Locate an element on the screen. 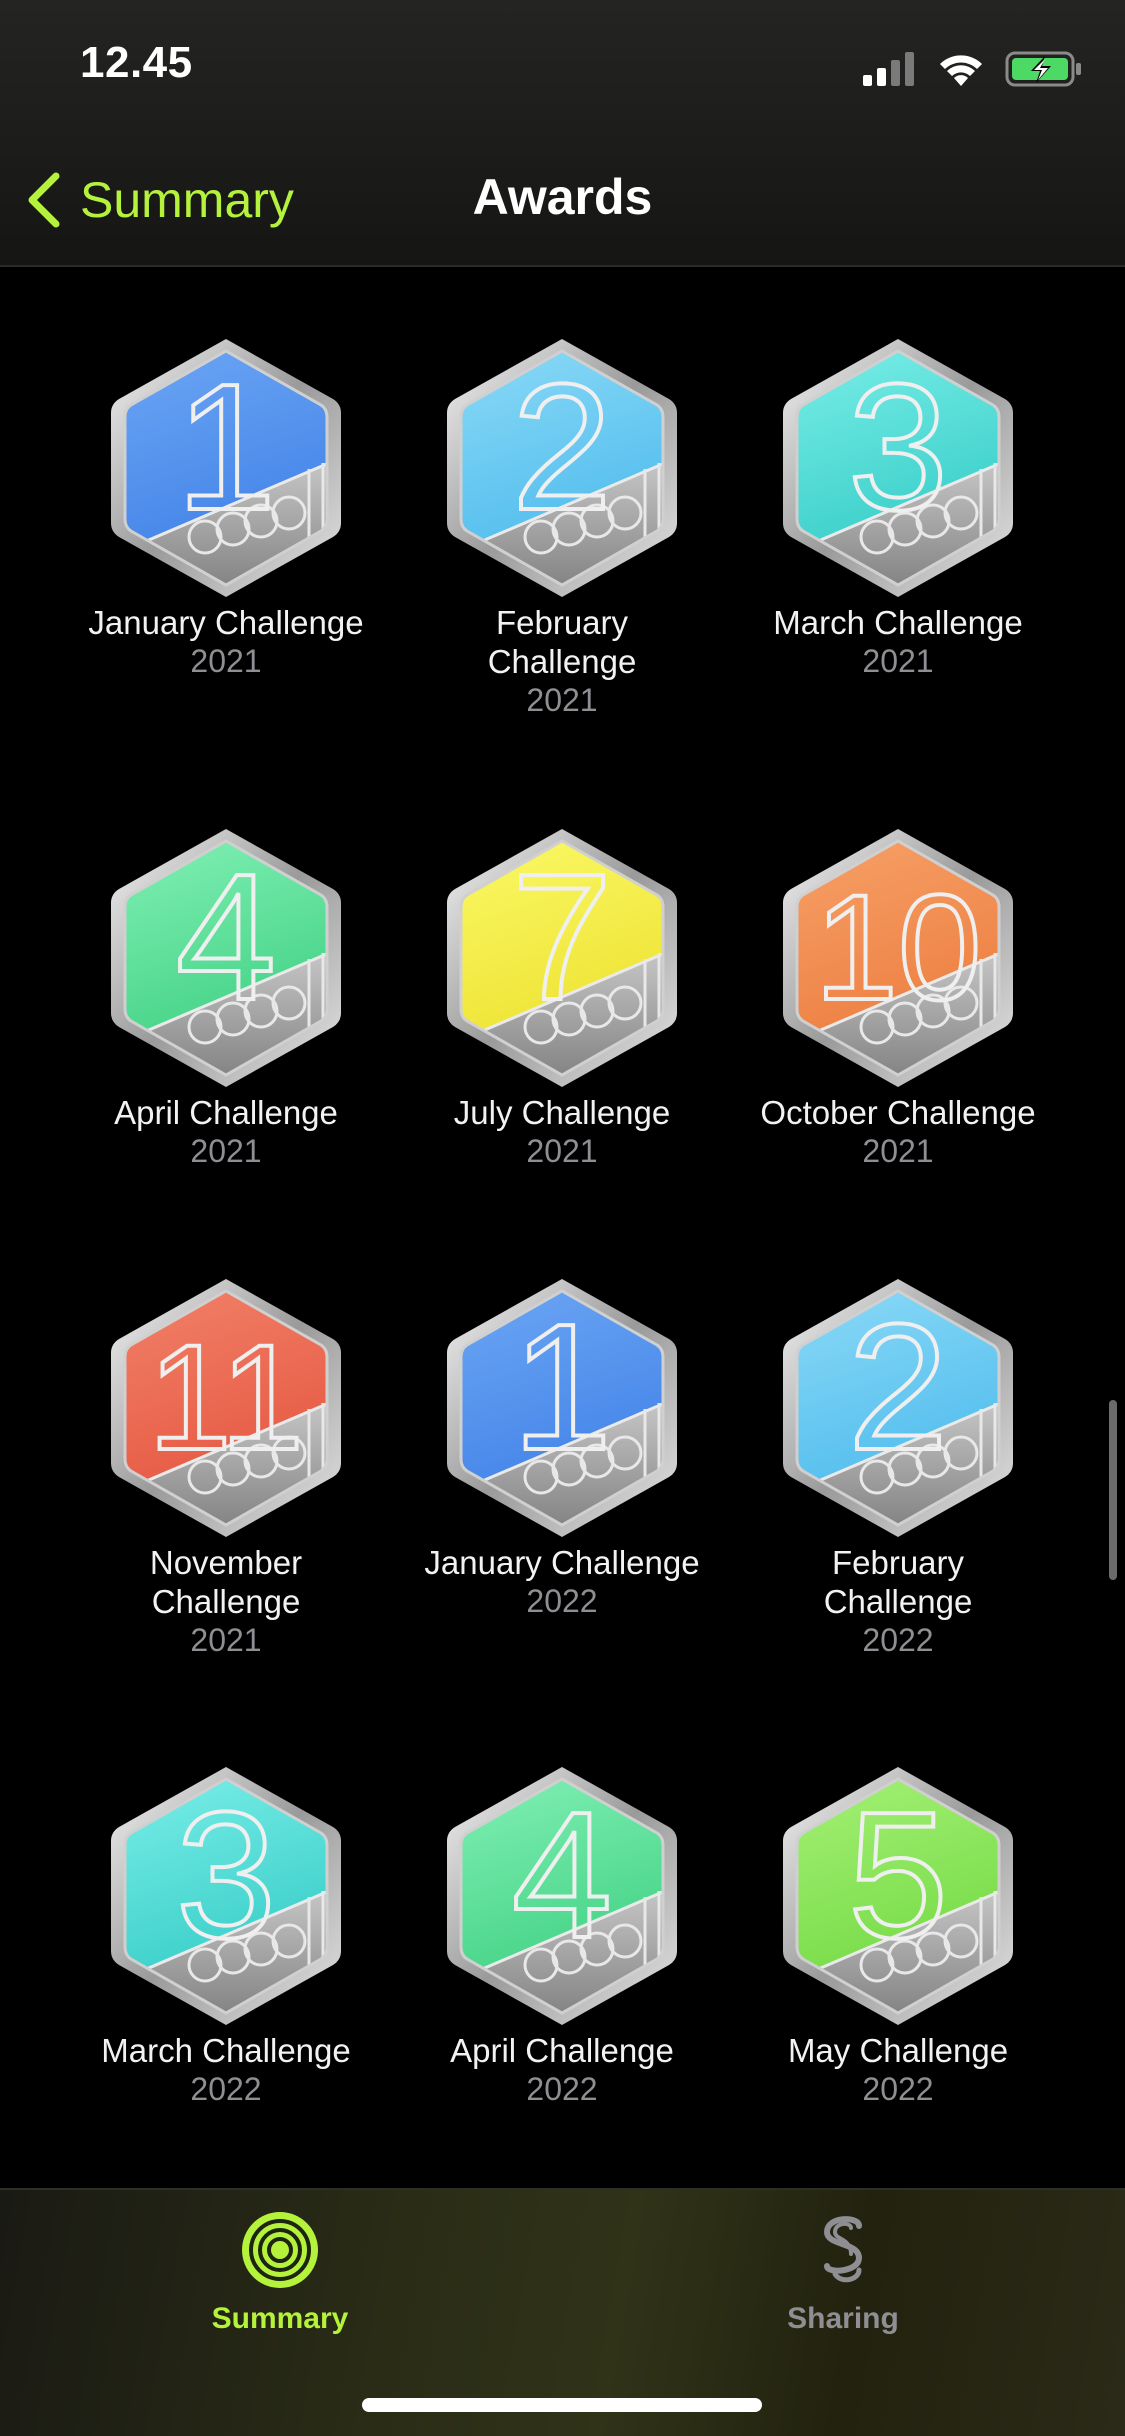 This screenshot has width=1125, height=2436. award-badge-icon: 11 is located at coordinates (226, 1408).